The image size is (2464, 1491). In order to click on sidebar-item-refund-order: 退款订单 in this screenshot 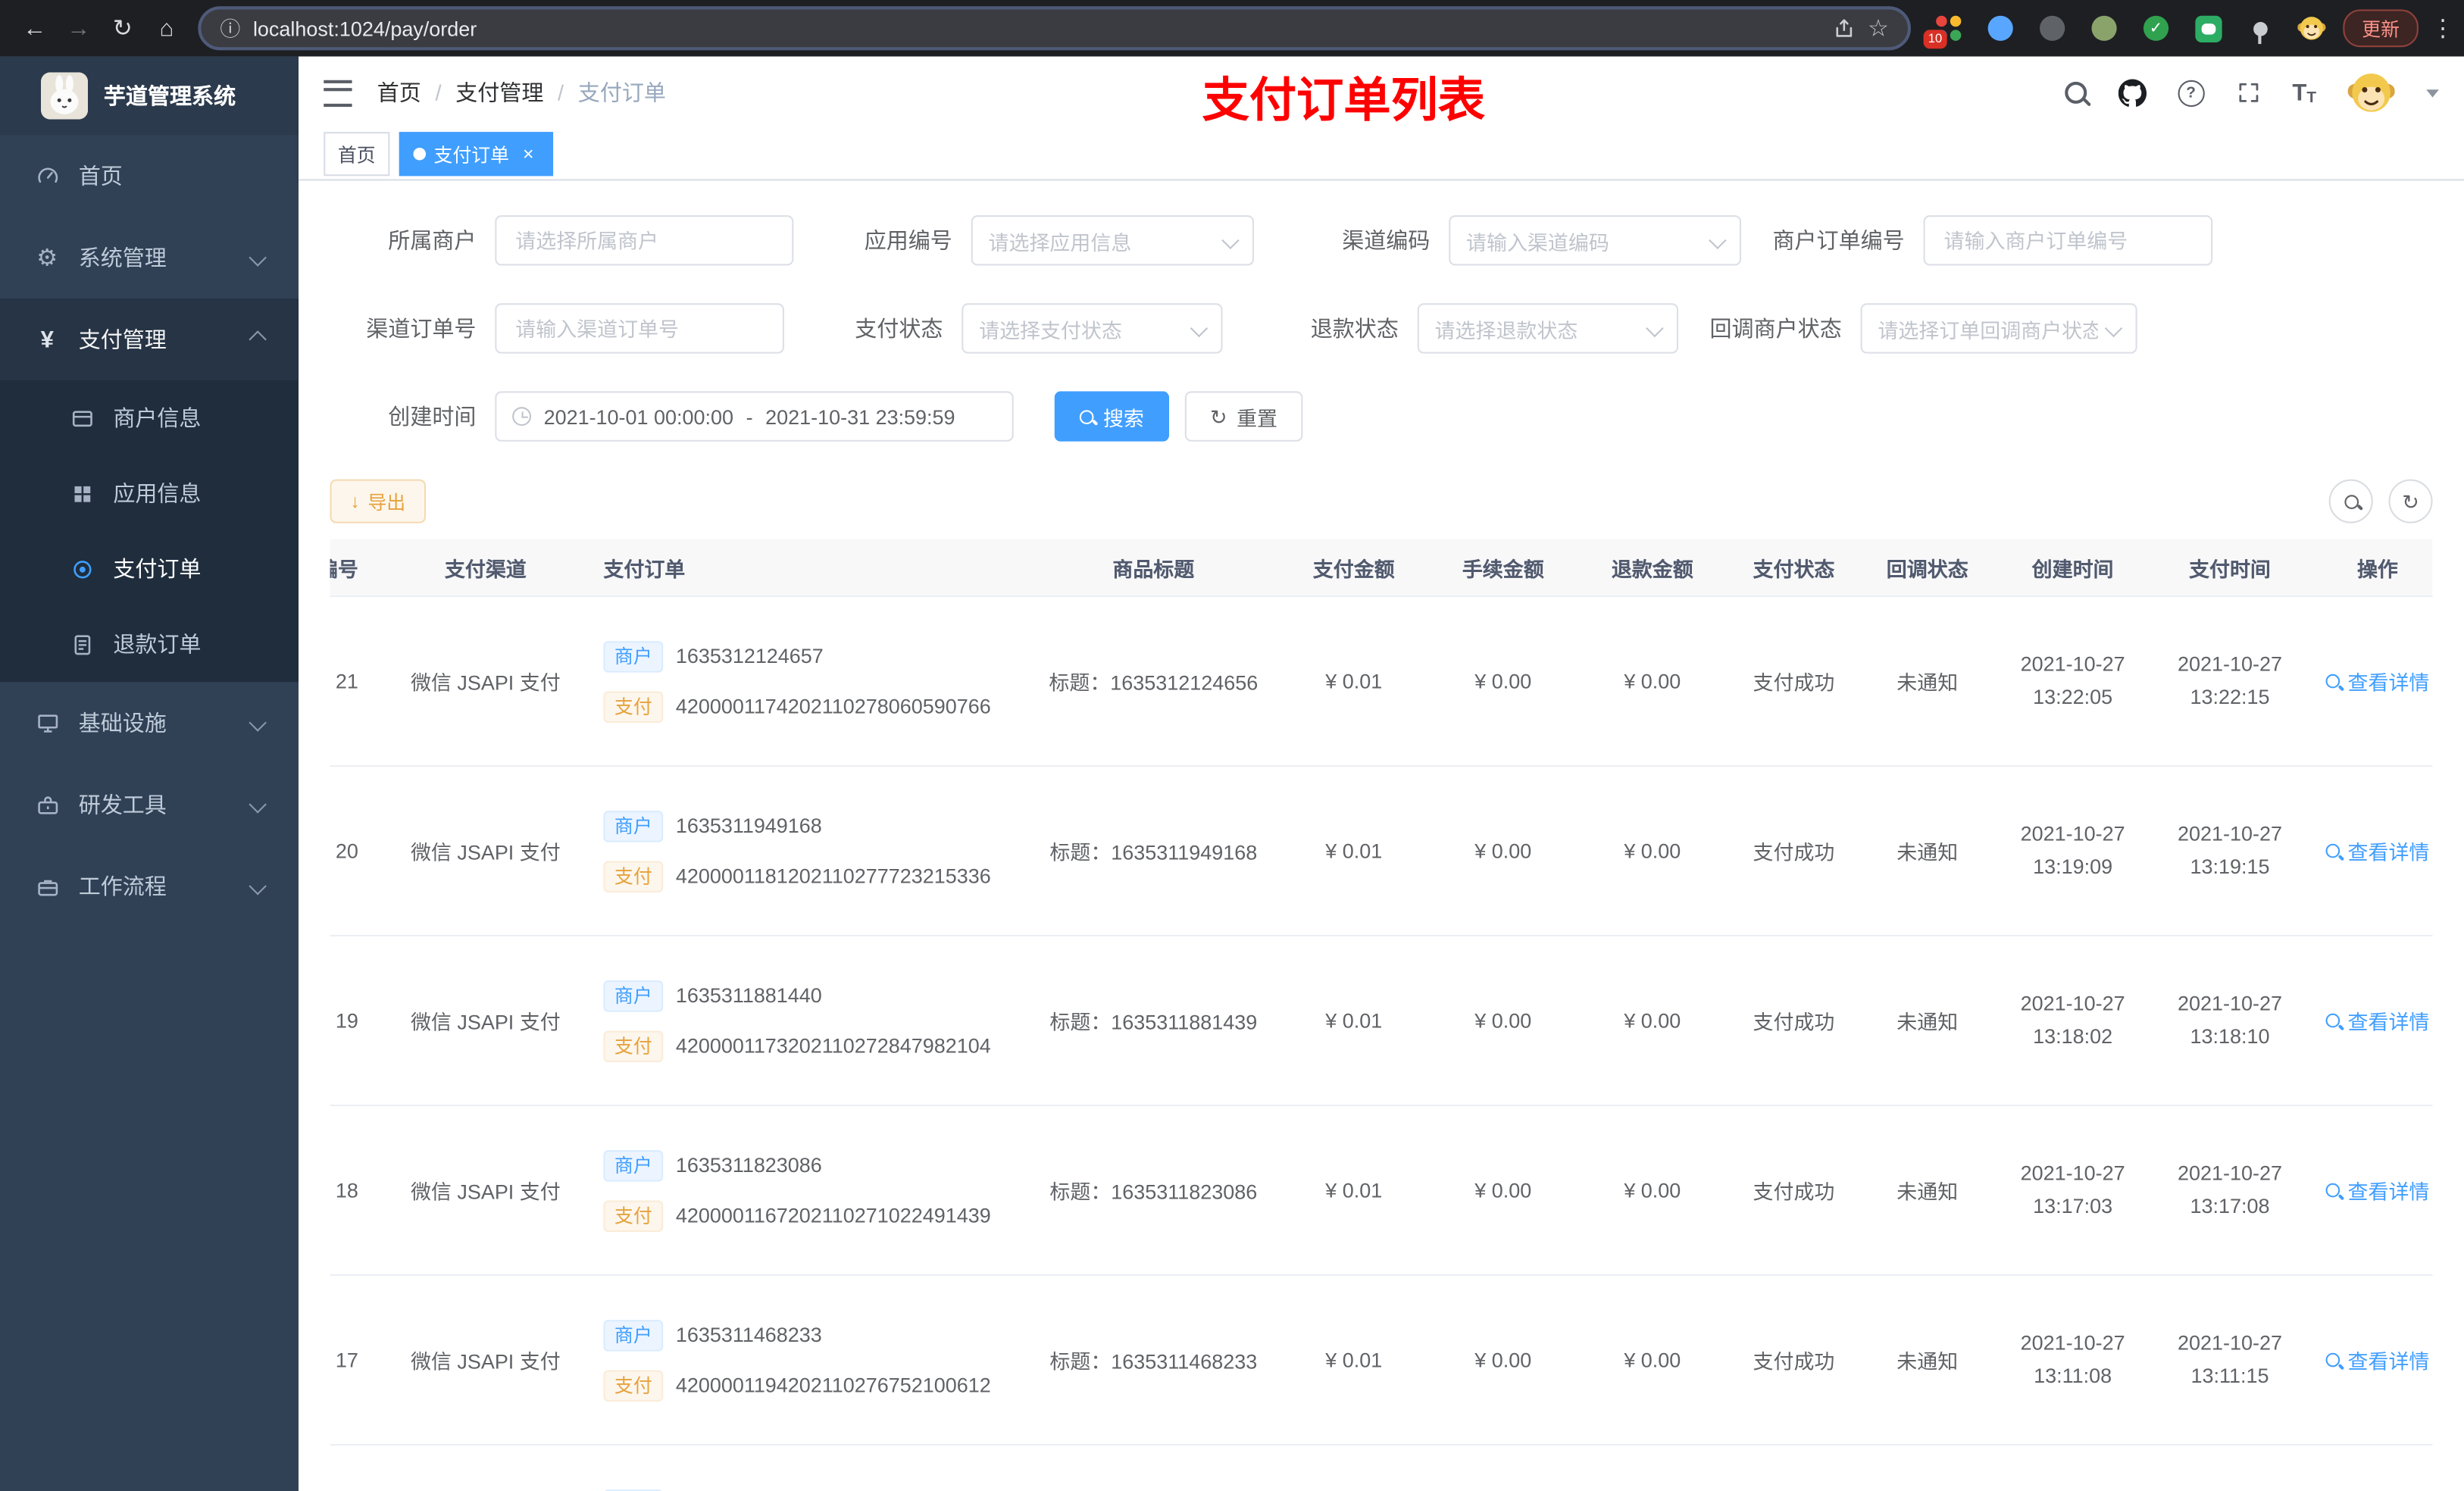, I will do `click(149, 645)`.